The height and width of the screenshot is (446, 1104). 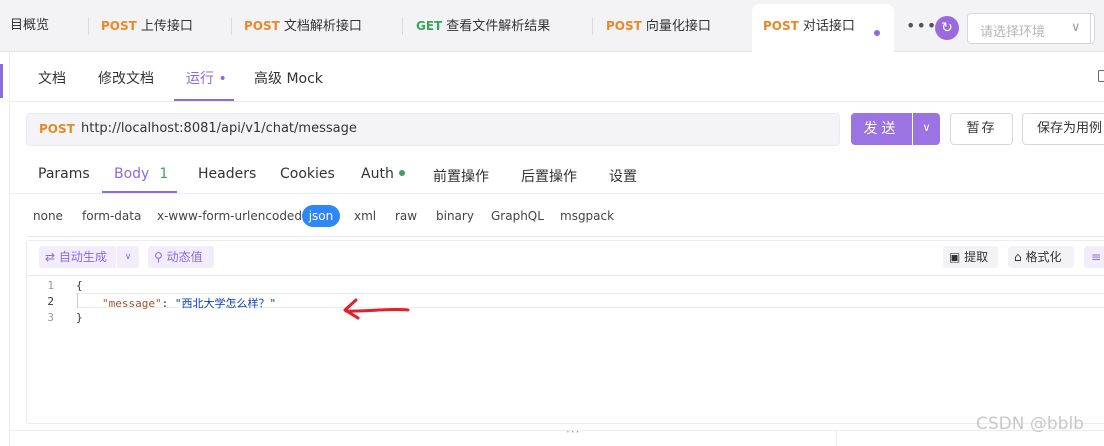 What do you see at coordinates (52, 257) in the screenshot?
I see `swap-icon: ⇄` at bounding box center [52, 257].